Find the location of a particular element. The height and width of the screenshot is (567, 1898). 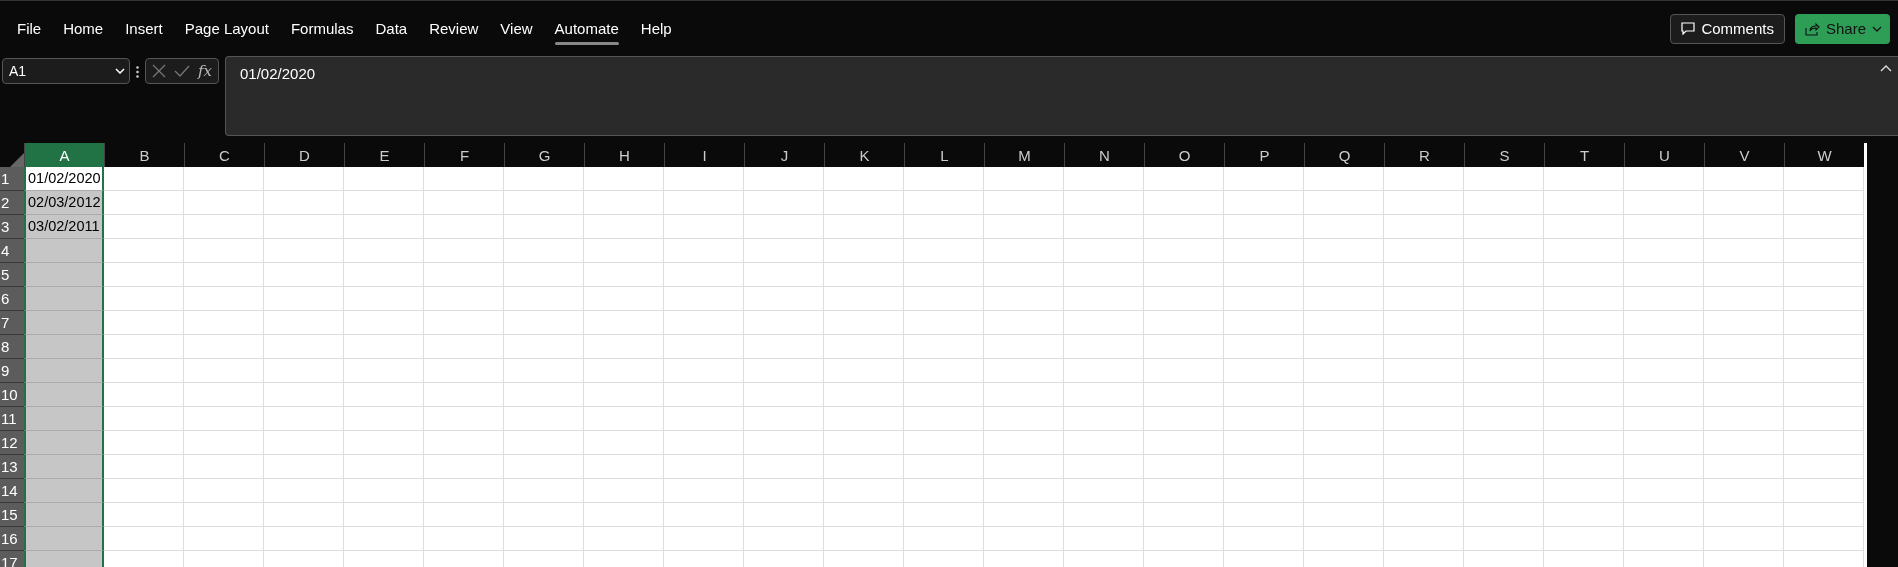

row-header: 12 is located at coordinates (12, 443).